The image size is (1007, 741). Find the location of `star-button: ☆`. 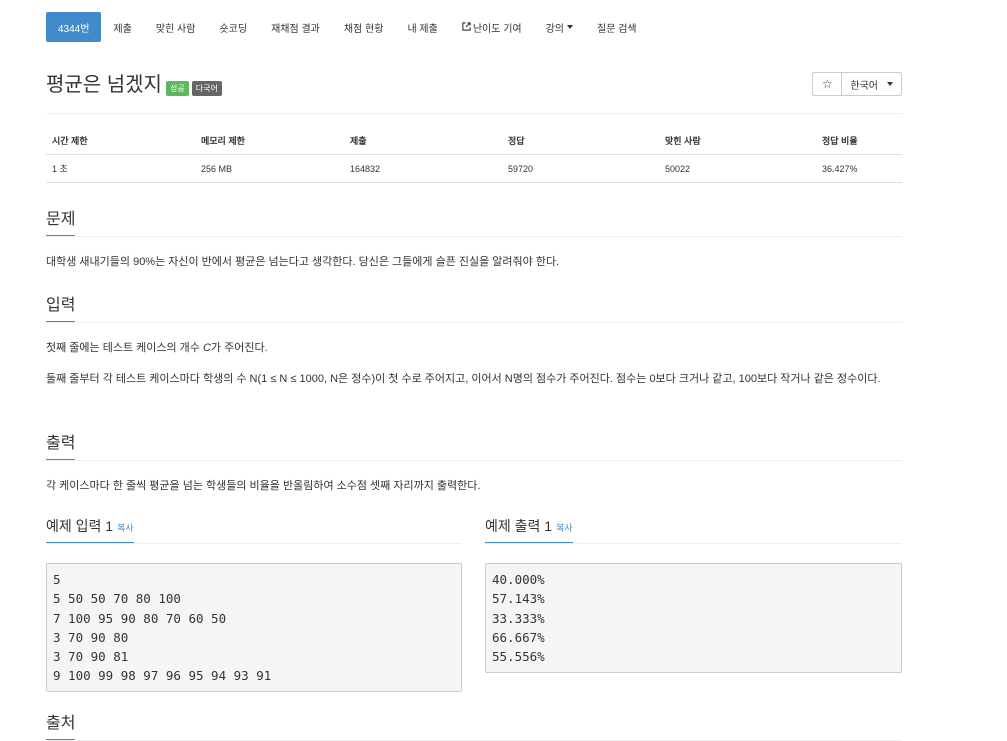

star-button: ☆ is located at coordinates (827, 84).